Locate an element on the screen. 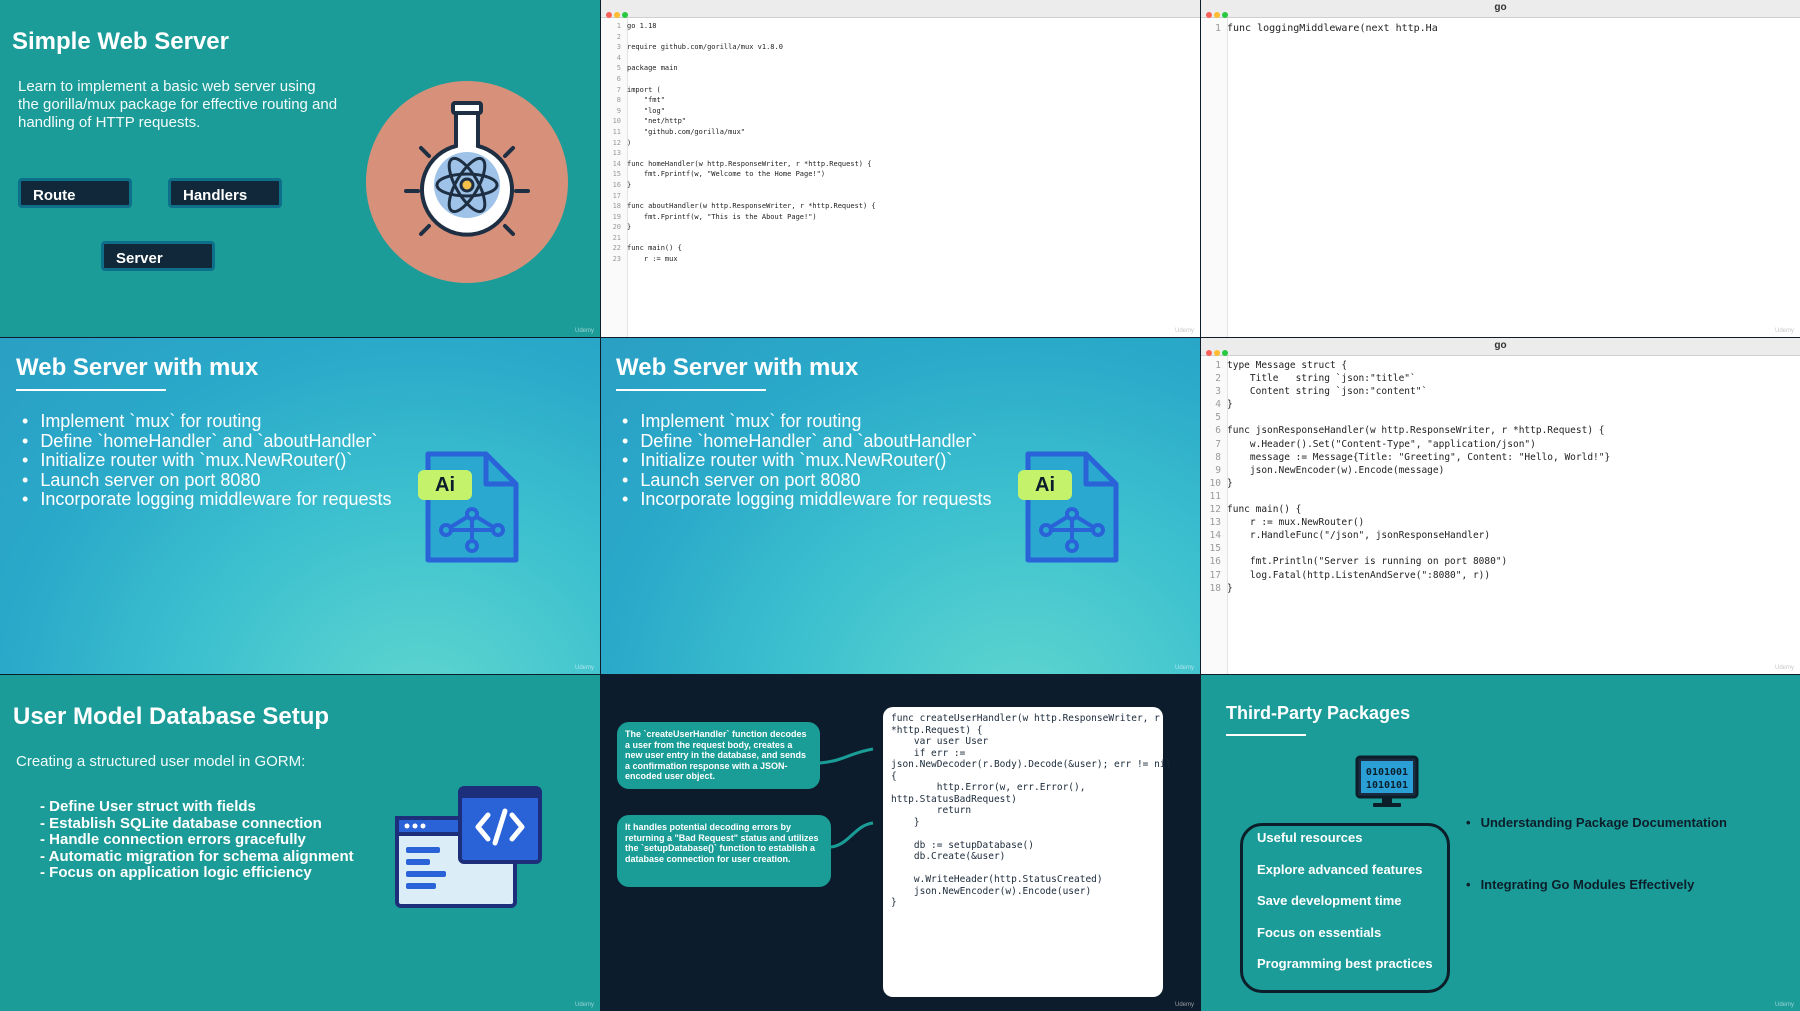 This screenshot has width=1800, height=1011. line-number: 22 is located at coordinates (616, 248).